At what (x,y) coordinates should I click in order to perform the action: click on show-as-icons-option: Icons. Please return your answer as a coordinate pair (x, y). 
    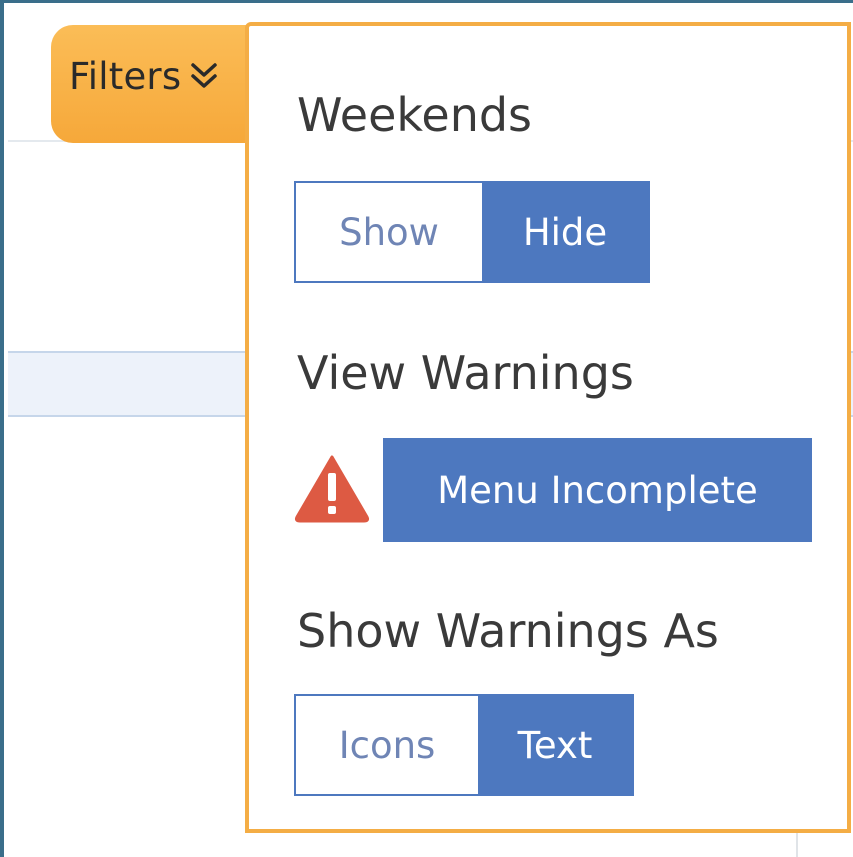
    Looking at the image, I should click on (387, 745).